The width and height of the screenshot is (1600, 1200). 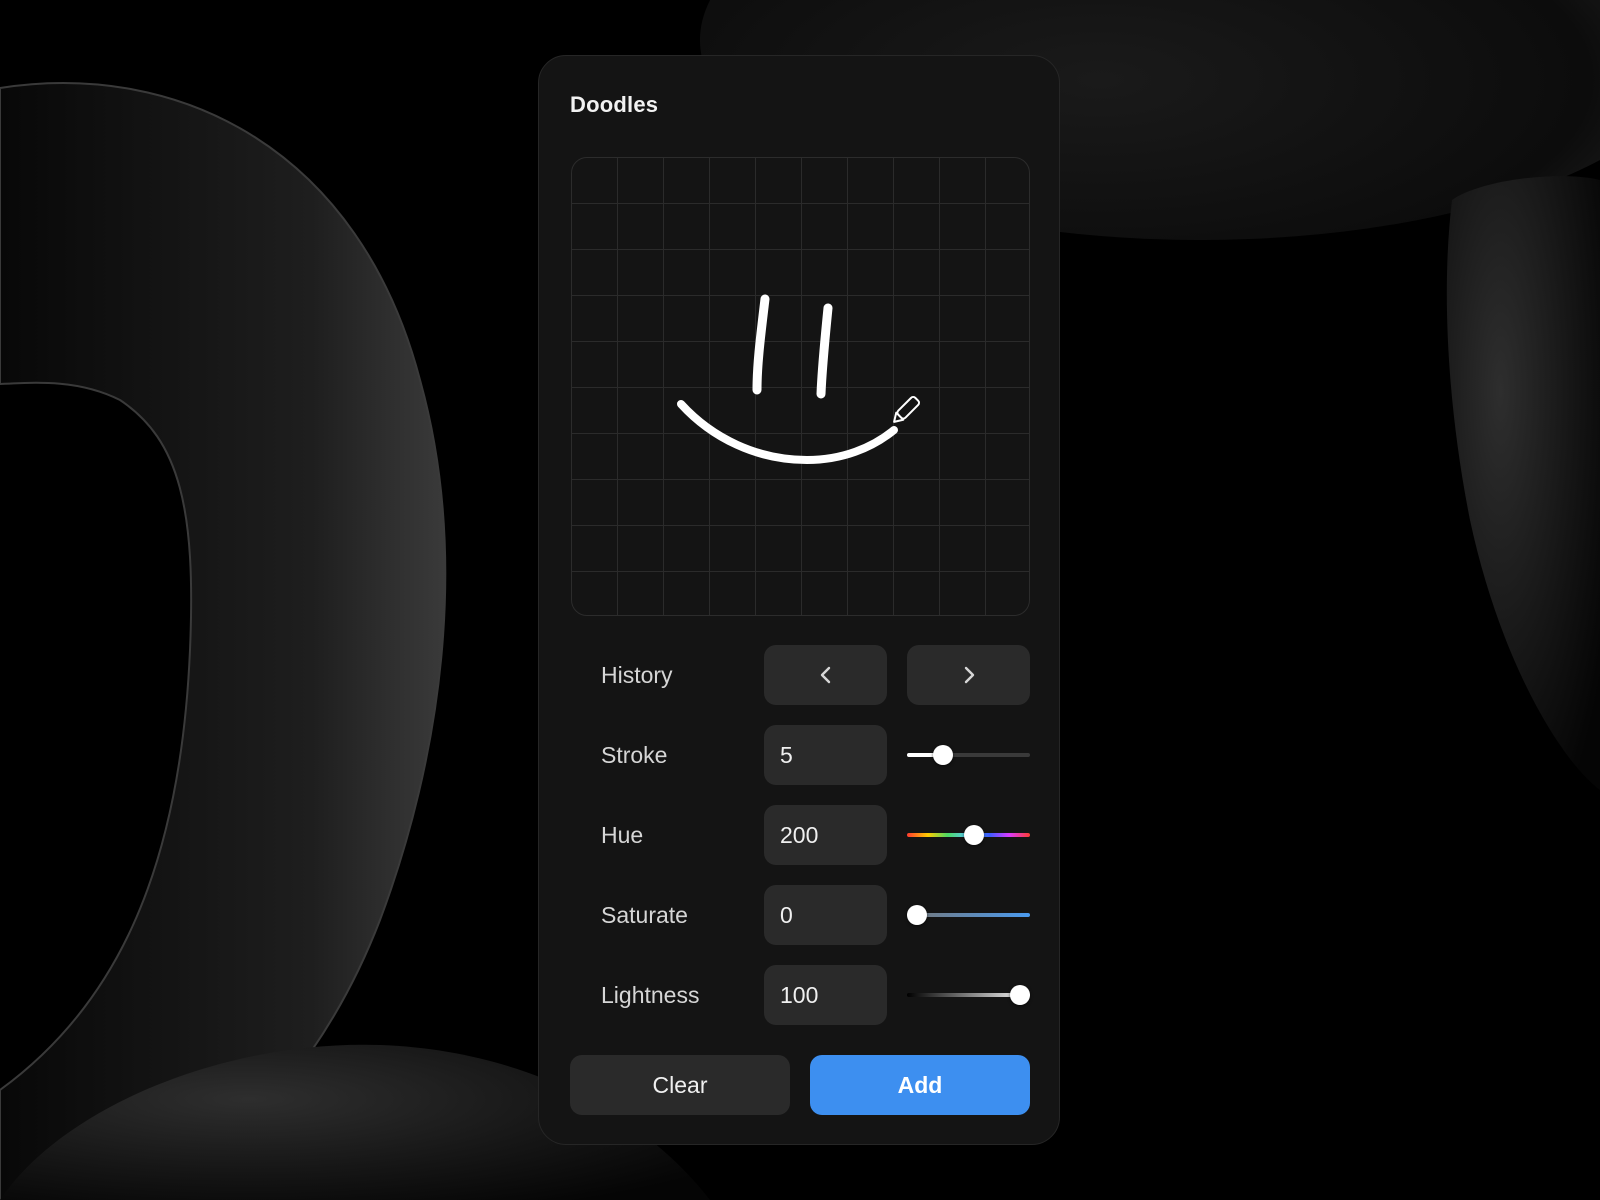 I want to click on add-button: Add, so click(x=920, y=1085).